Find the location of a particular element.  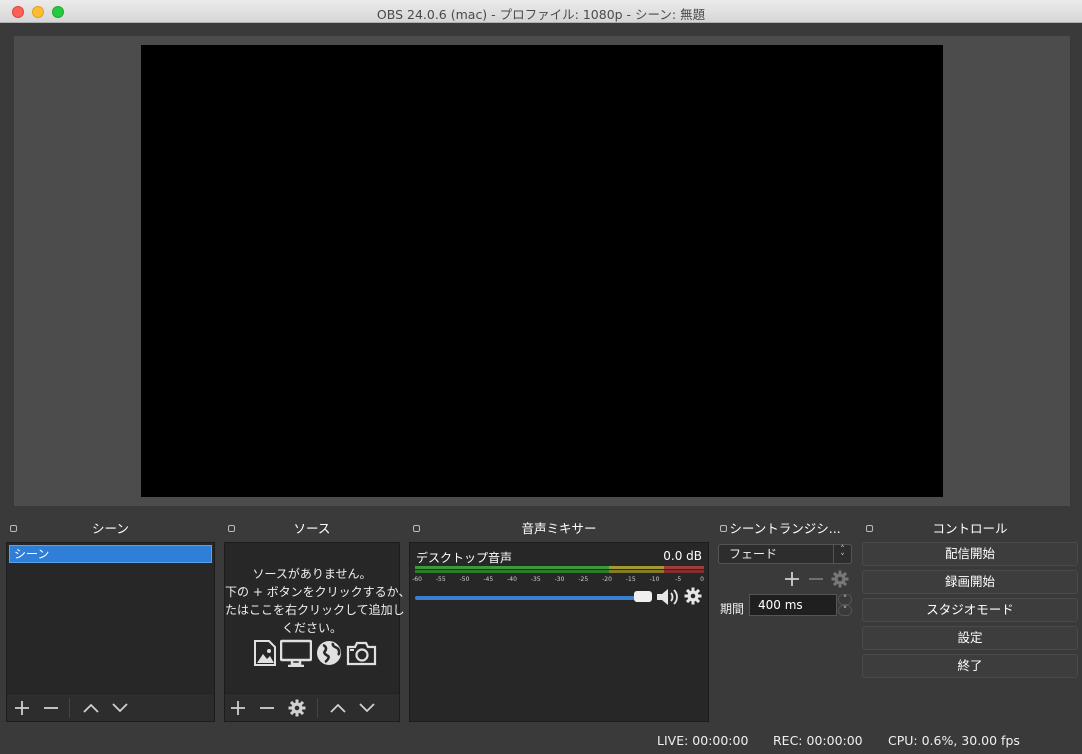

volume-slider-handle is located at coordinates (643, 596).